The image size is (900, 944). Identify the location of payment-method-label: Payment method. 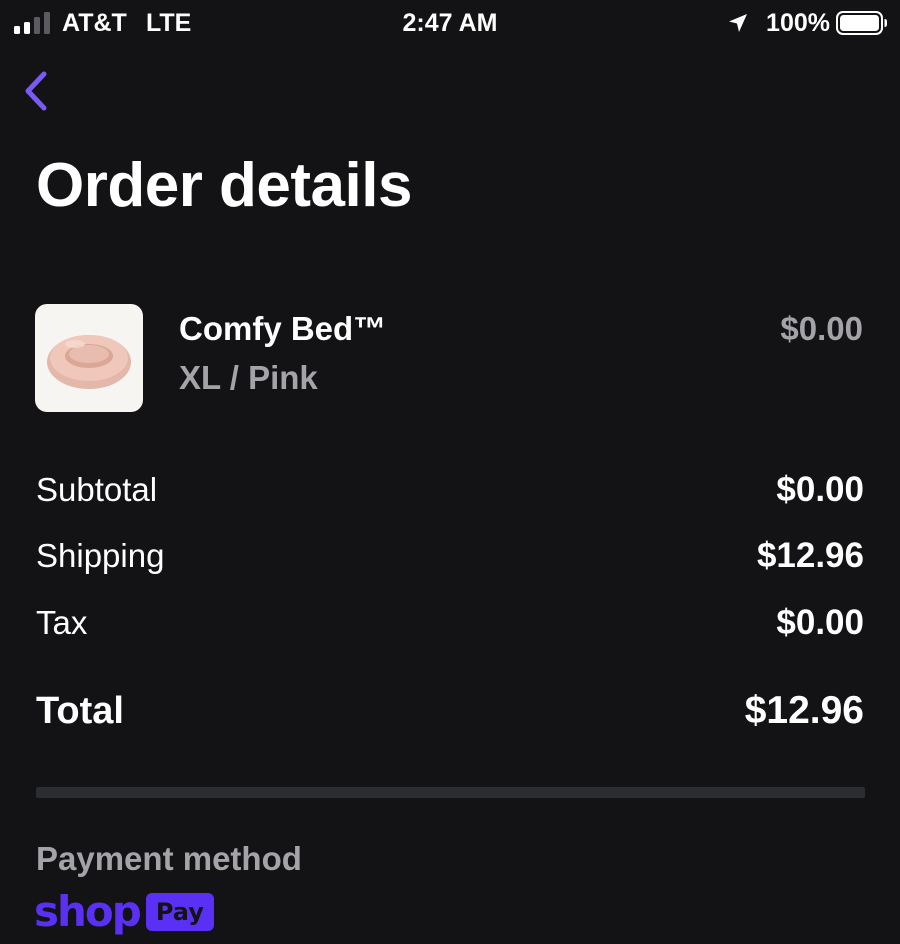
(169, 858).